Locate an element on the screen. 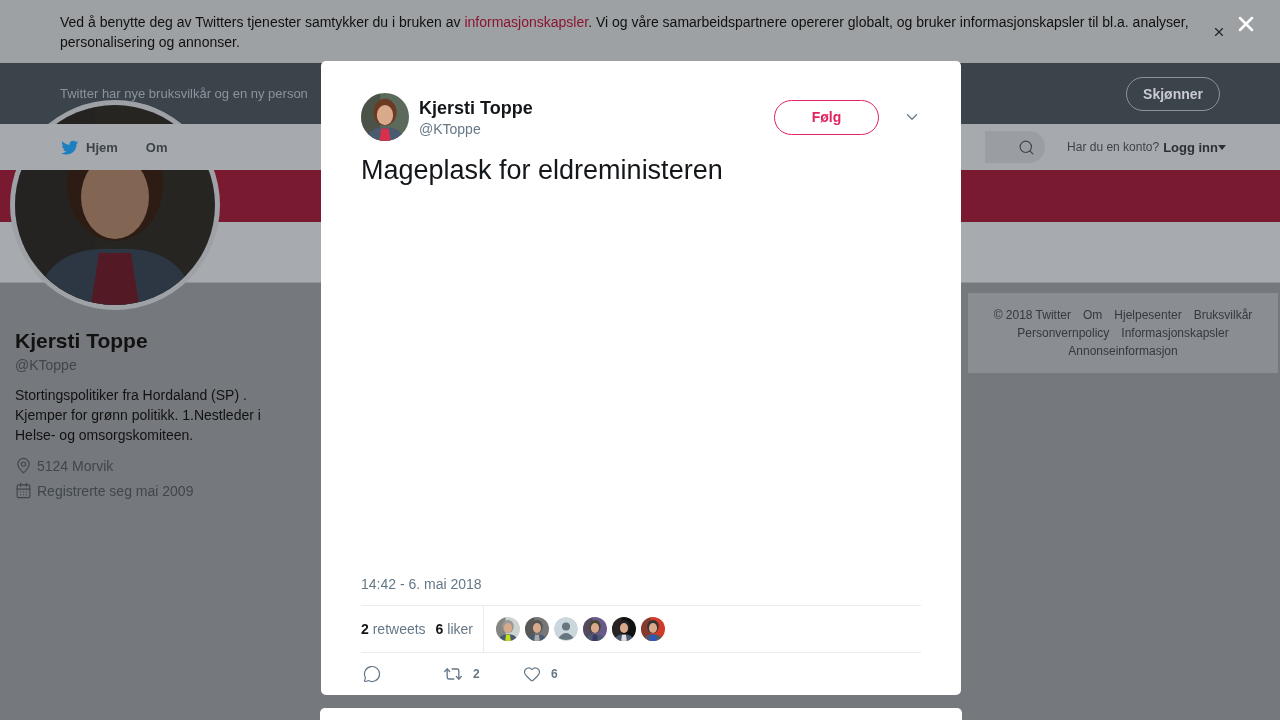 The image size is (1280, 720). author-handle: @KToppe is located at coordinates (450, 128).